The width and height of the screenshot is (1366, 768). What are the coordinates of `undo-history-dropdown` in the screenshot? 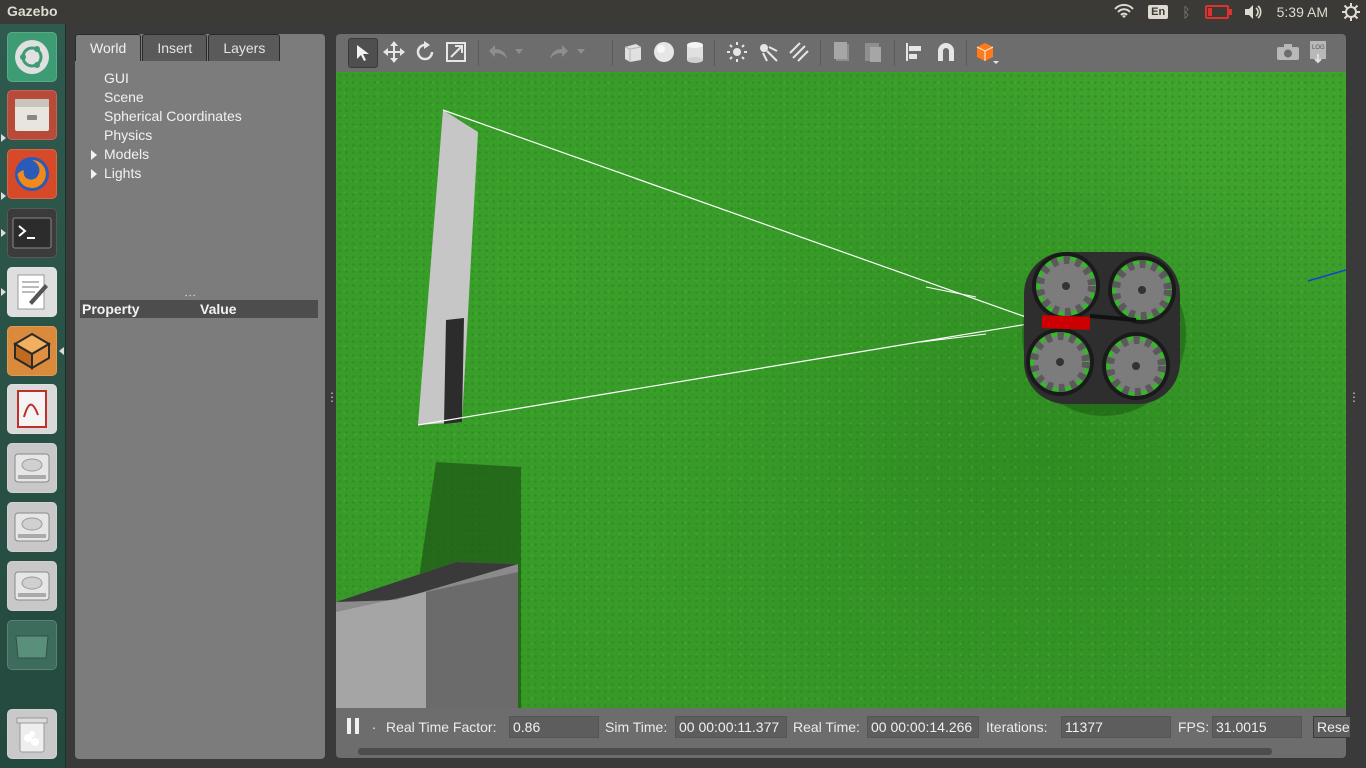 It's located at (519, 52).